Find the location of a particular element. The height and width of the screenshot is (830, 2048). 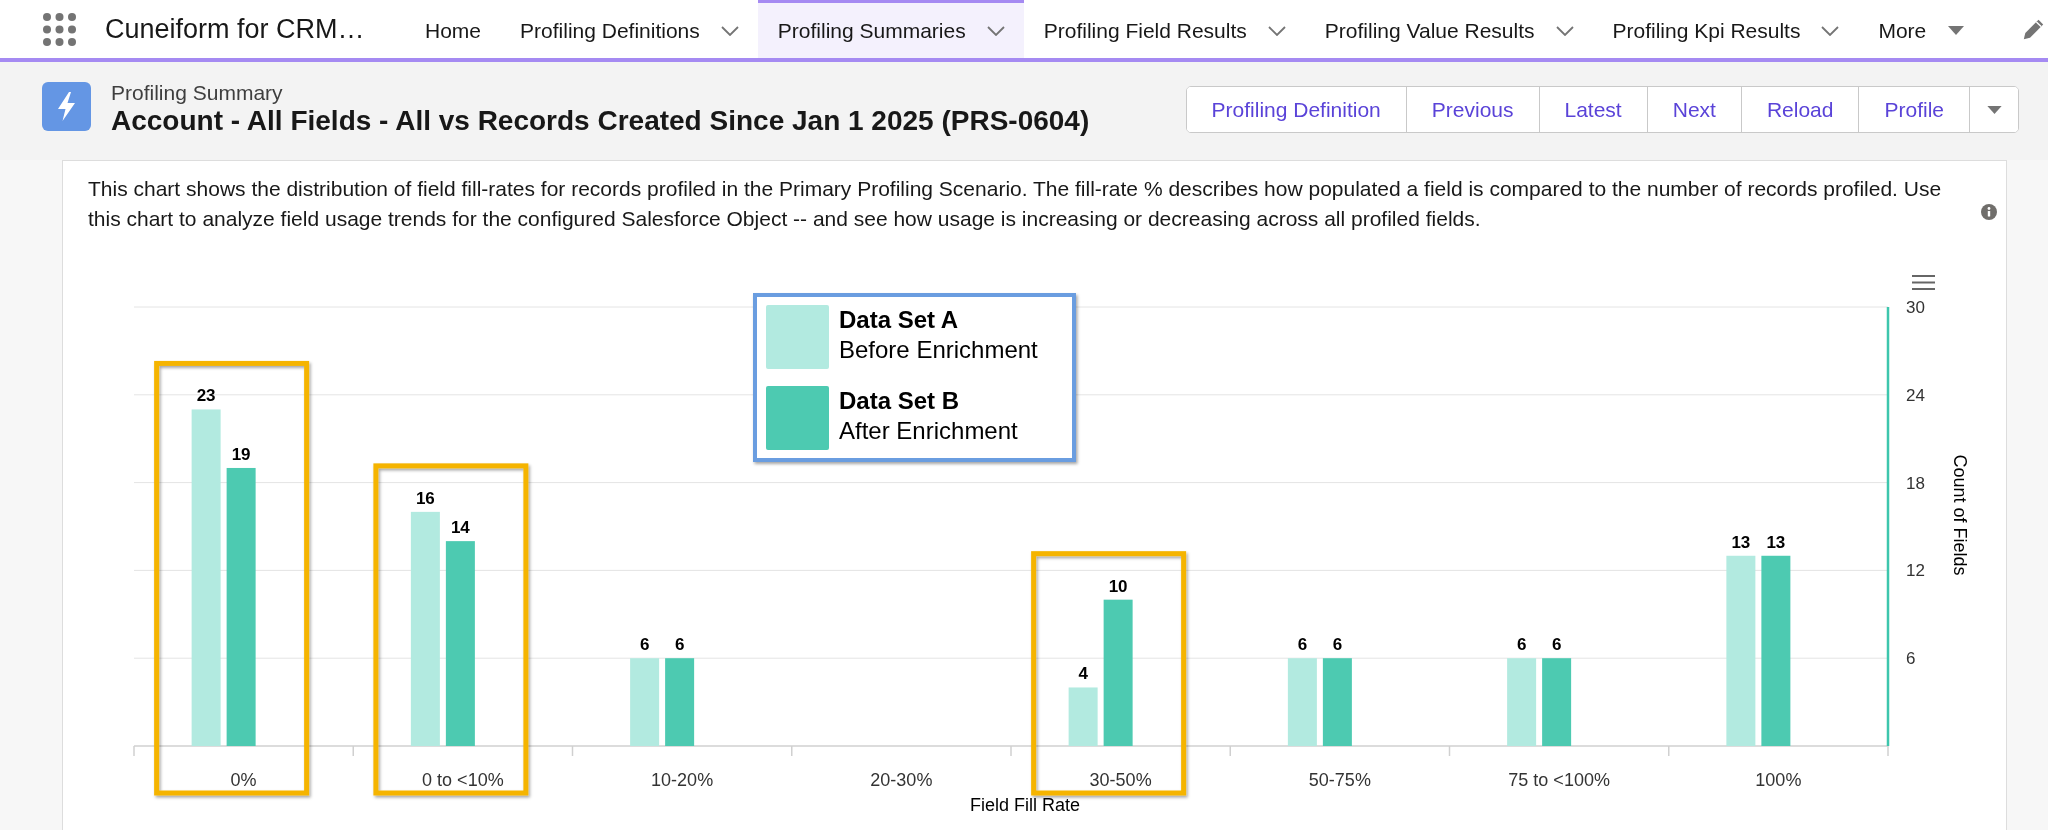

data-label: 10 is located at coordinates (1118, 586).